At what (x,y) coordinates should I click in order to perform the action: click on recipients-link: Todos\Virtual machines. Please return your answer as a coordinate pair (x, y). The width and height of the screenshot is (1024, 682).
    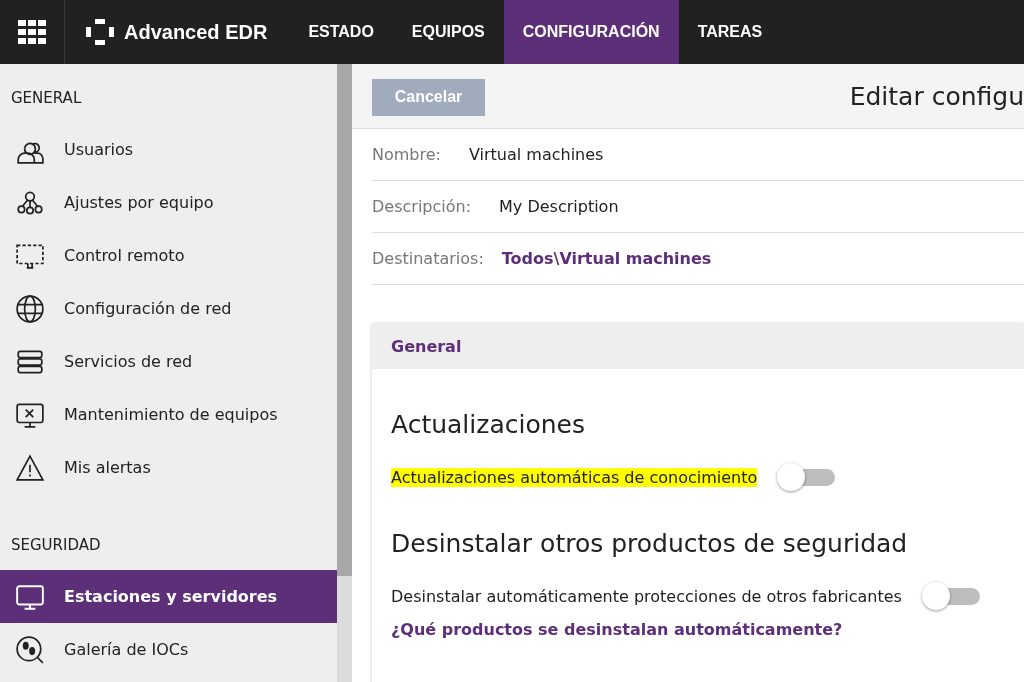
    Looking at the image, I should click on (606, 258).